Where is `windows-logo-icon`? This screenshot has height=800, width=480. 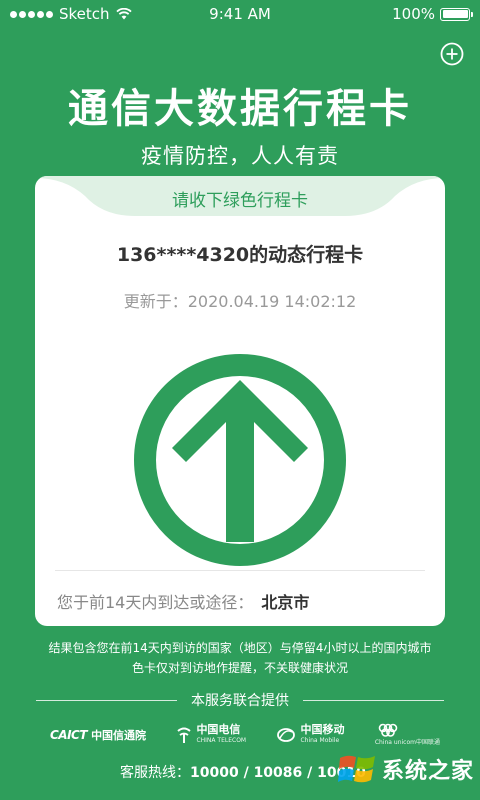 windows-logo-icon is located at coordinates (356, 769).